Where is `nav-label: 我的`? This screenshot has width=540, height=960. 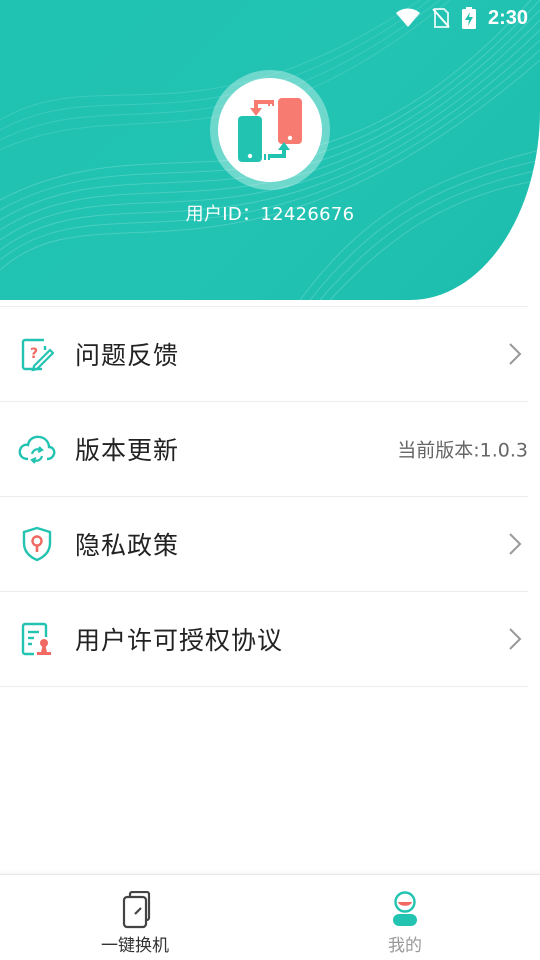
nav-label: 我的 is located at coordinates (405, 946).